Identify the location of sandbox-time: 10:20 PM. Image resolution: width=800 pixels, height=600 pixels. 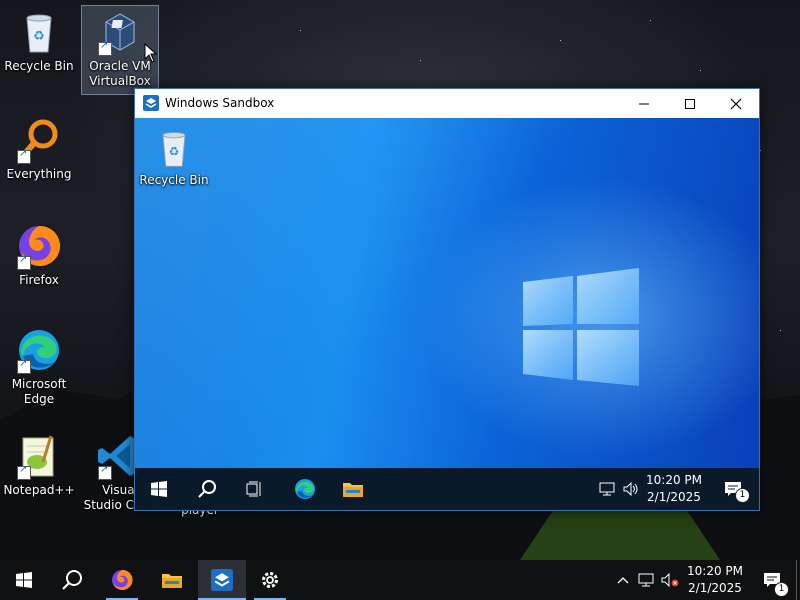
(674, 480).